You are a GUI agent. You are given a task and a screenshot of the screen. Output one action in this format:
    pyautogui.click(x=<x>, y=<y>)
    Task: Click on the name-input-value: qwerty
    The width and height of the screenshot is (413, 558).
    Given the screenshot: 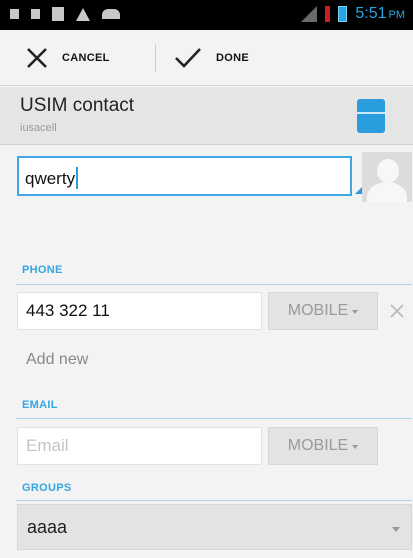 What is the action you would take?
    pyautogui.click(x=50, y=178)
    